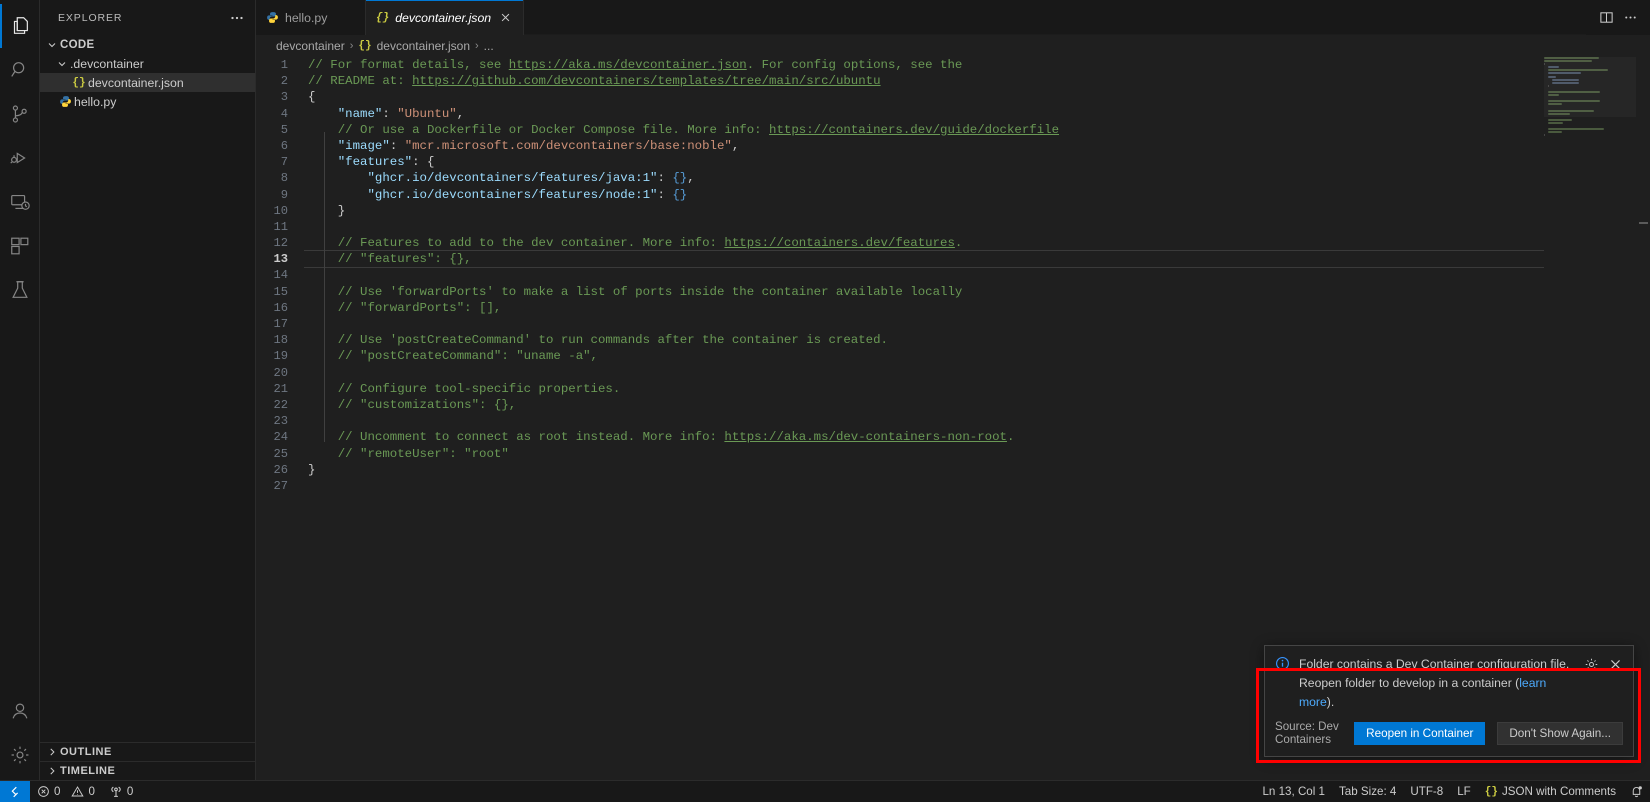  I want to click on editor-vertical-scrollbar, so click(1643, 418).